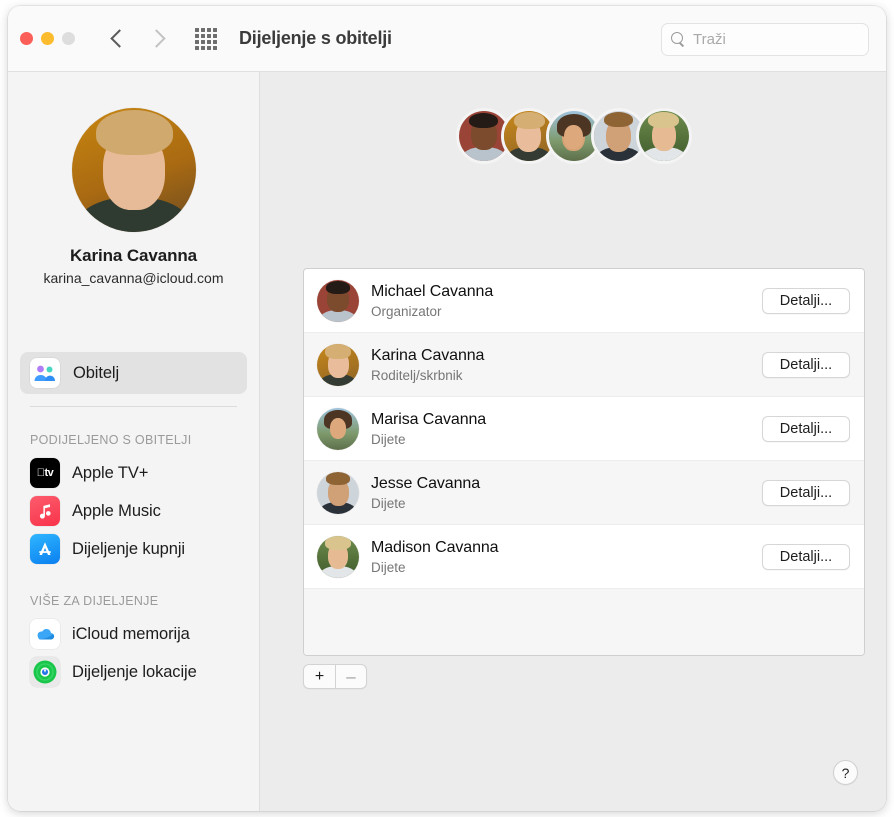  I want to click on member-info: Karina Cavanna Roditelj/skrbnik, so click(566, 365).